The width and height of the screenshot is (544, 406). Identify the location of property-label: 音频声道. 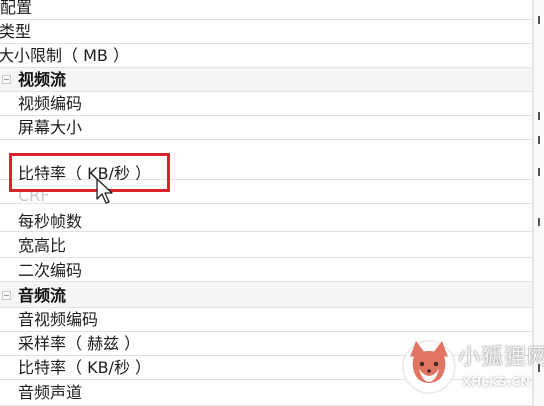
(50, 392).